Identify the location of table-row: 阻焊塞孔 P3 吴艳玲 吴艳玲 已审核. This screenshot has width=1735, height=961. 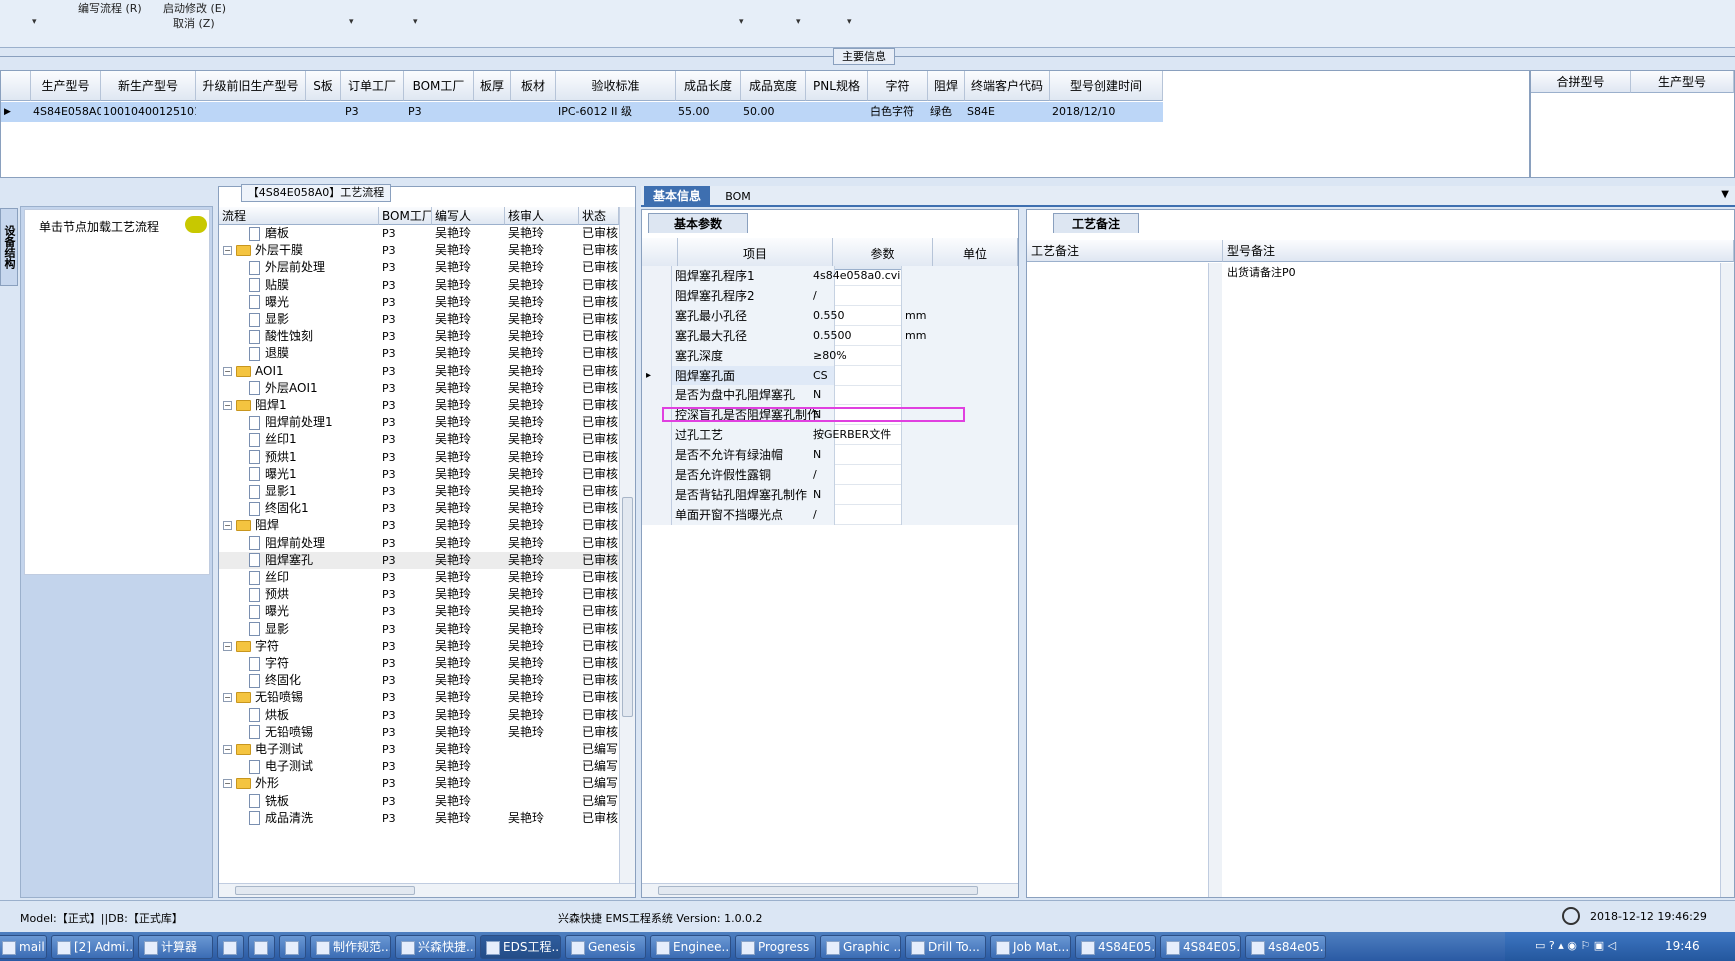
(419, 560).